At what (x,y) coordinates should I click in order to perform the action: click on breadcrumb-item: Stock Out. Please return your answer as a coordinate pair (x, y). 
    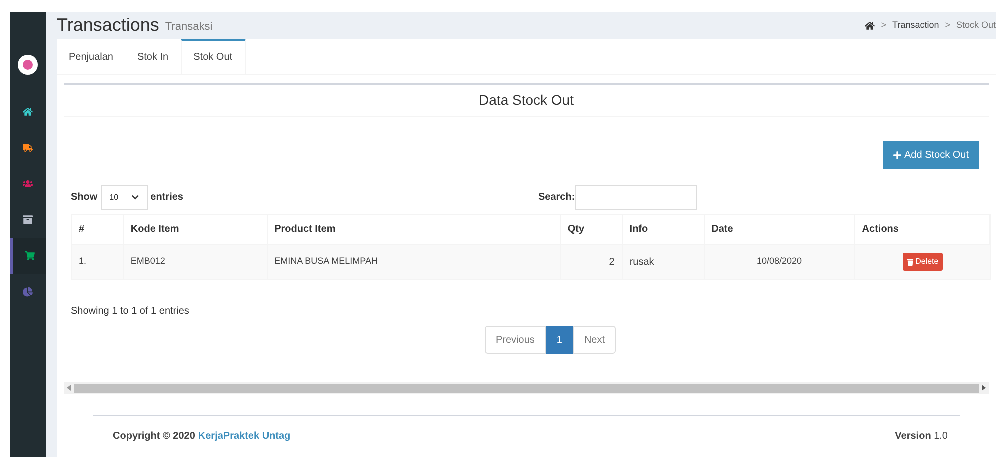
    Looking at the image, I should click on (976, 25).